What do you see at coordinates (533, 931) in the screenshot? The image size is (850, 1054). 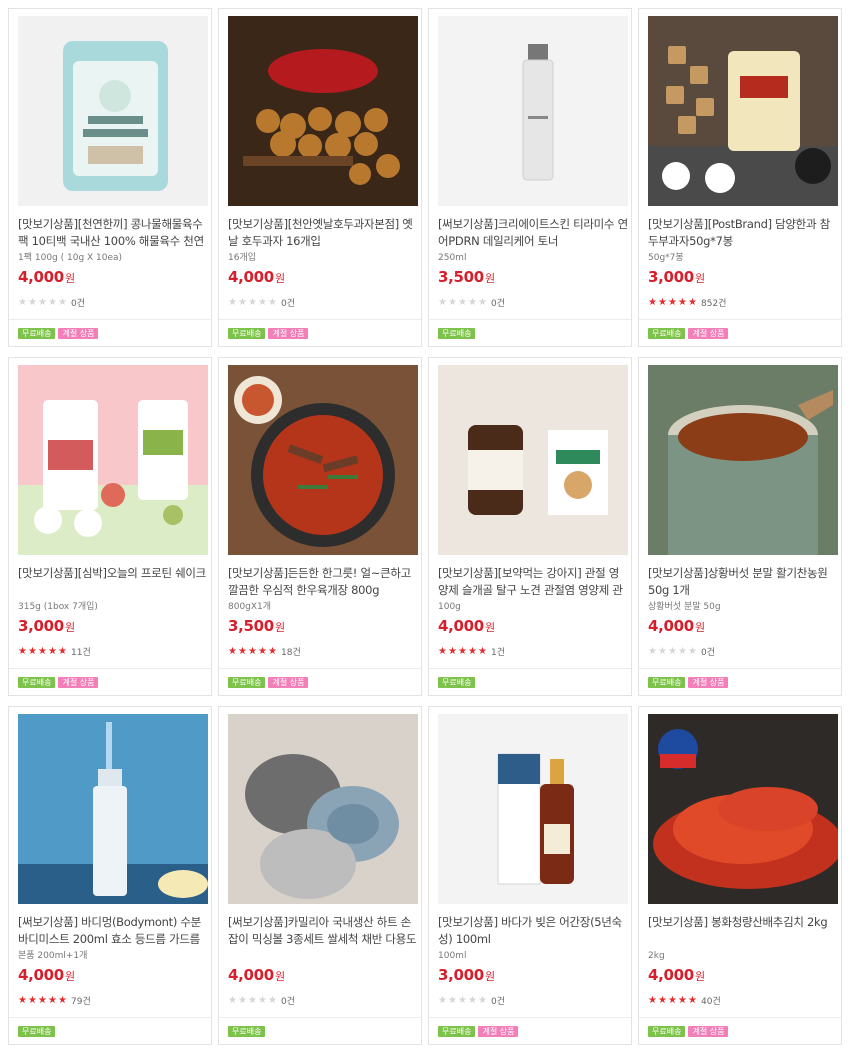 I see `product-title: [맛보기상품] 바다가 빚은 어간장(5년숙성) 100ml` at bounding box center [533, 931].